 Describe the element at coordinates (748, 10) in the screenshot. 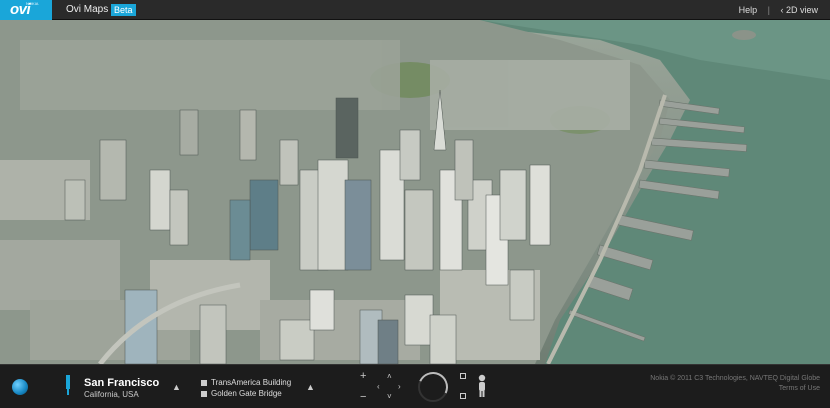

I see `help-link: Help` at that location.